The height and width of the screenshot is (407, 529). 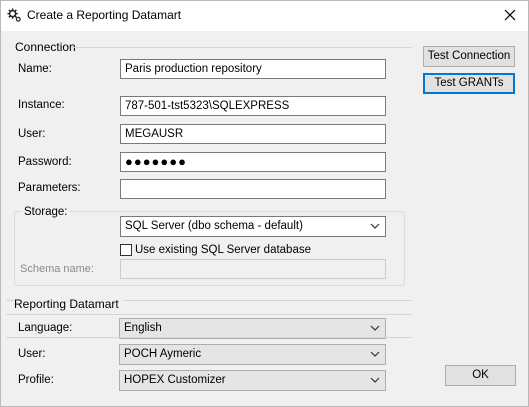 I want to click on schema-name-field, so click(x=253, y=269).